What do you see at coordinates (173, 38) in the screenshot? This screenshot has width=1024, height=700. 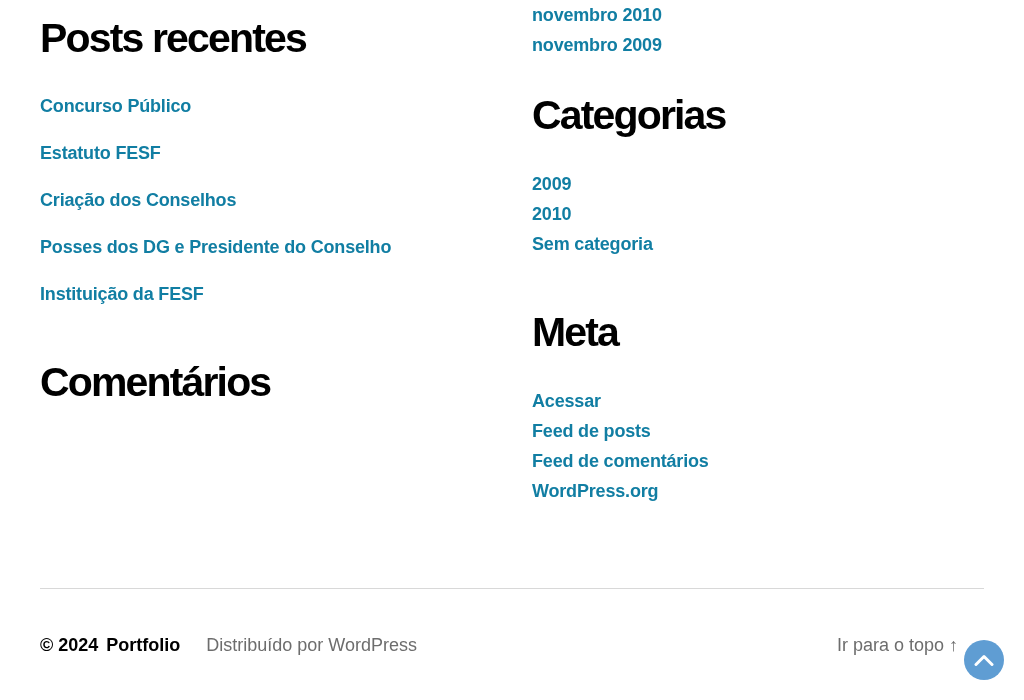 I see `widget-title: Posts recentes` at bounding box center [173, 38].